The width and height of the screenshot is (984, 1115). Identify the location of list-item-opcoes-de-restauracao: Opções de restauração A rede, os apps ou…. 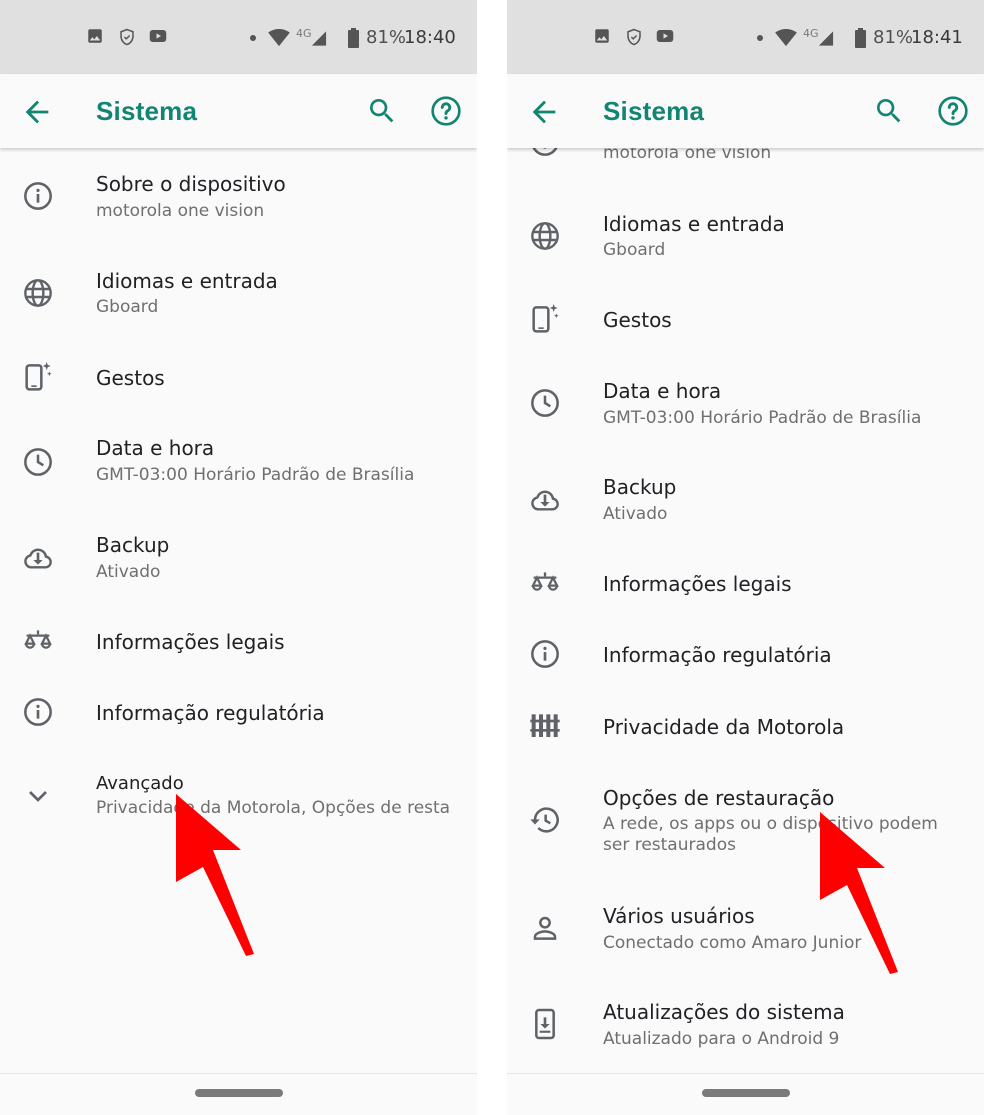
(745, 820).